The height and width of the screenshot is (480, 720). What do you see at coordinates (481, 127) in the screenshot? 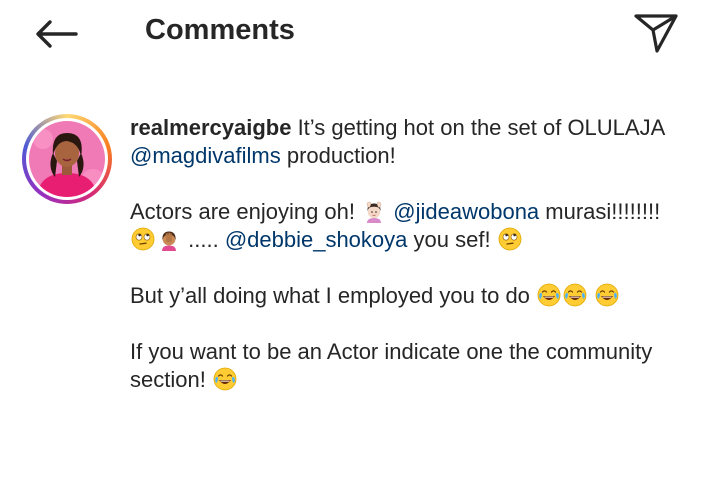
I see `comment-text-line1: It’s getting hot on the set of OLULAJA` at bounding box center [481, 127].